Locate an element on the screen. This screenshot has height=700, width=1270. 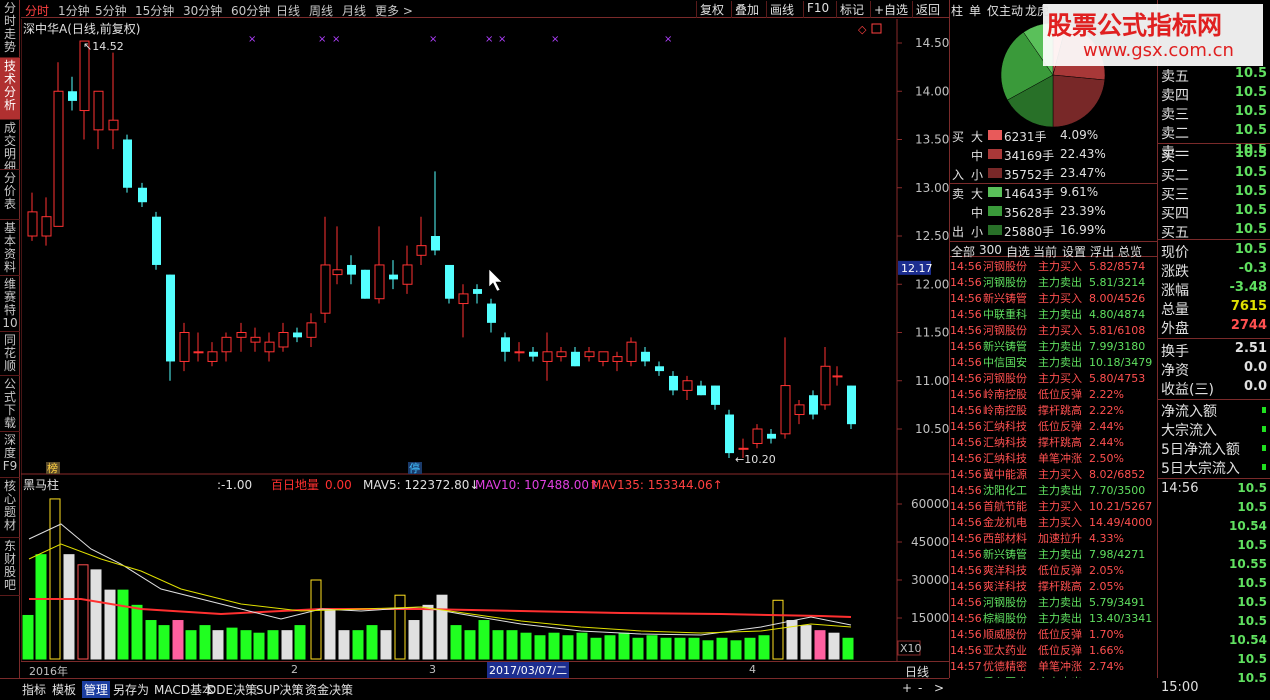
stream-row: 14:56 新兴铸管 主力卖出 7.99/3180 is located at coordinates (1054, 347).